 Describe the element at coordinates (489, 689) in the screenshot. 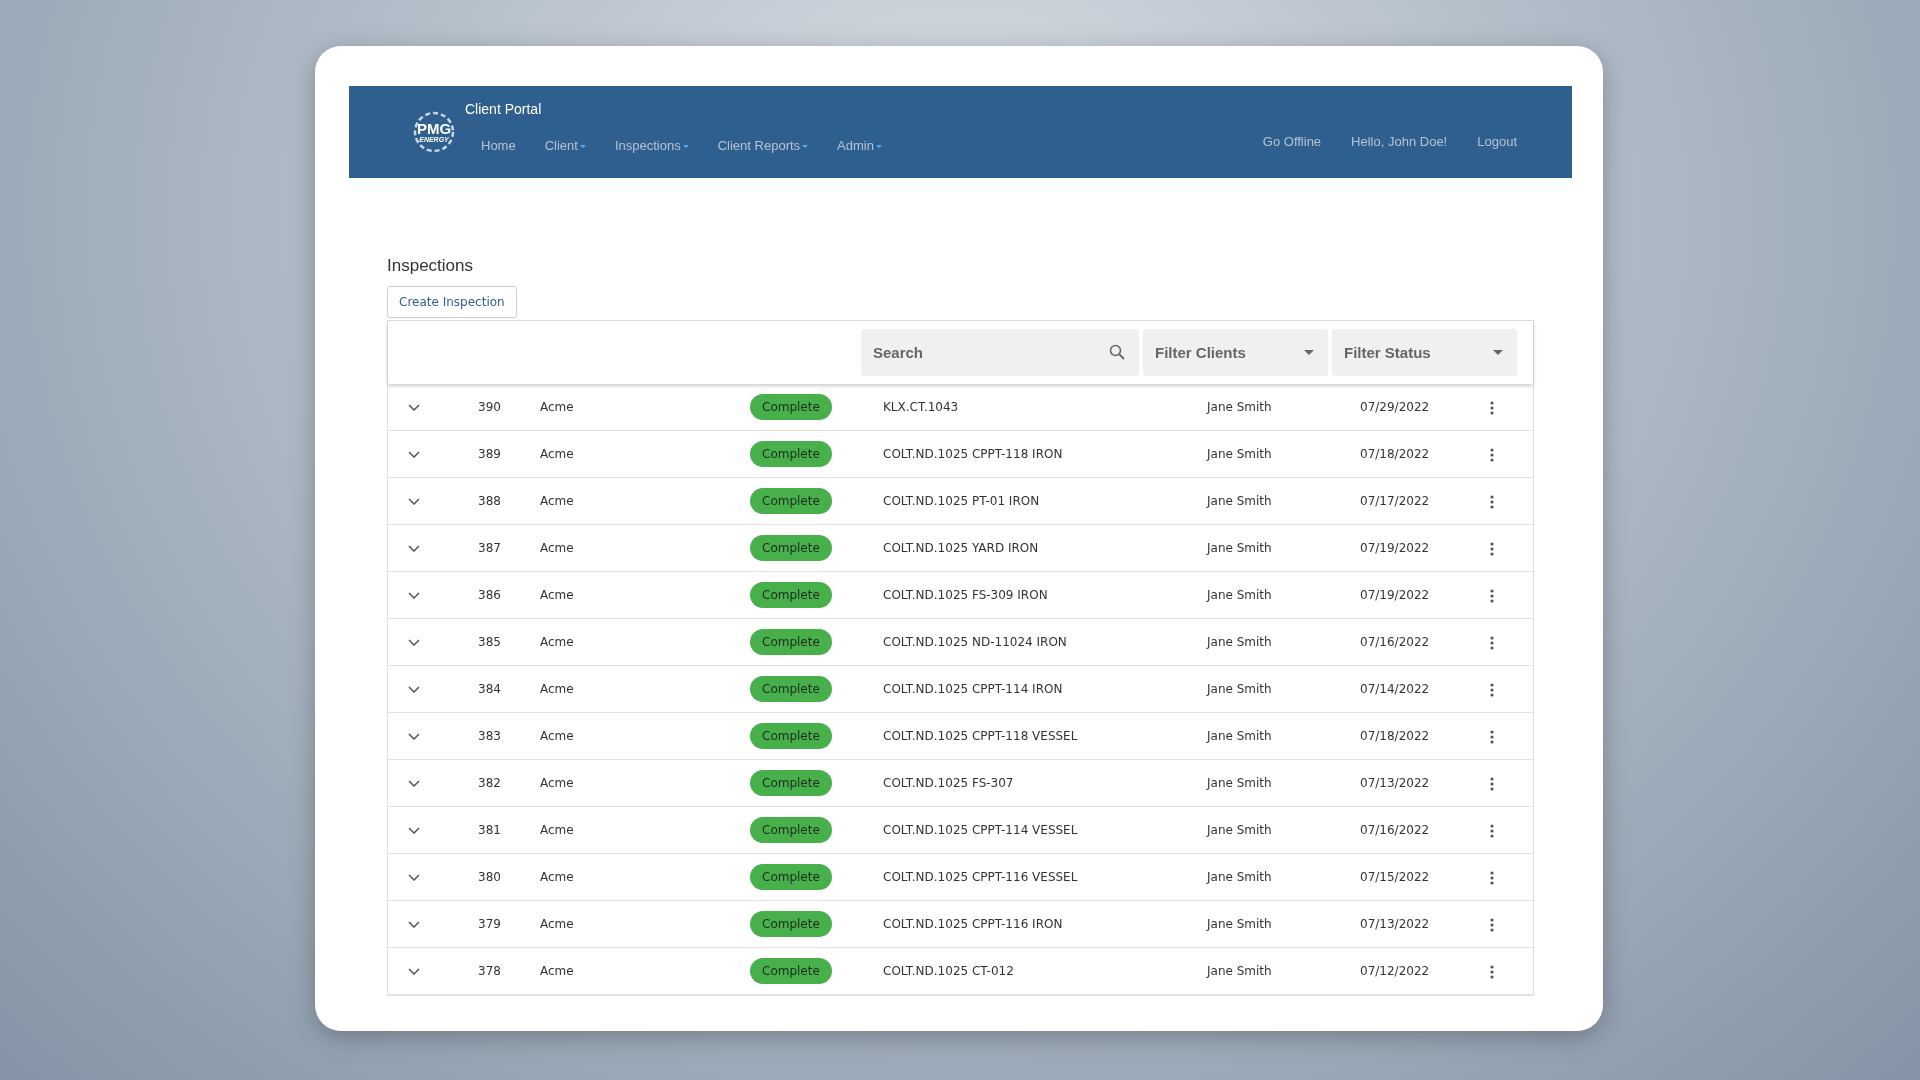

I see `inspection-id: 384` at that location.